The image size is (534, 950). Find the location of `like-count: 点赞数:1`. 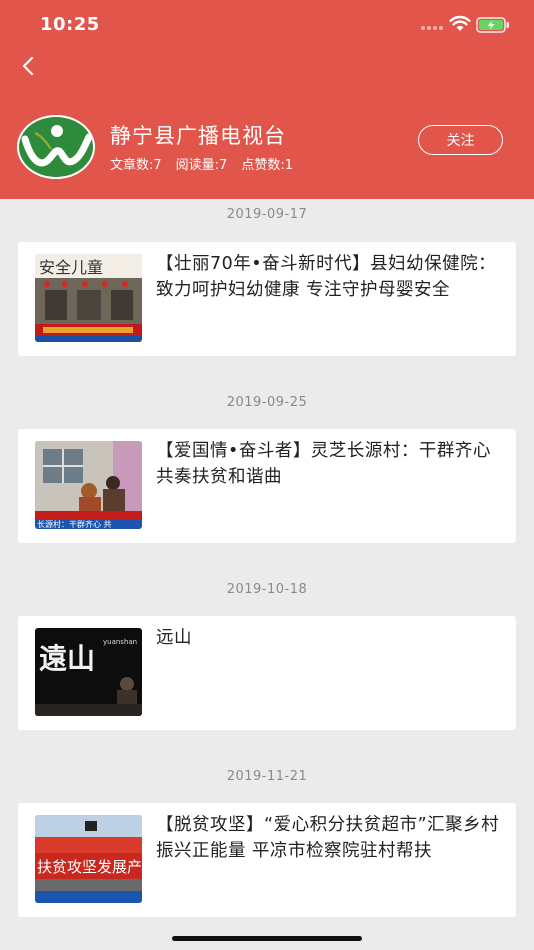

like-count: 点赞数:1 is located at coordinates (267, 165).